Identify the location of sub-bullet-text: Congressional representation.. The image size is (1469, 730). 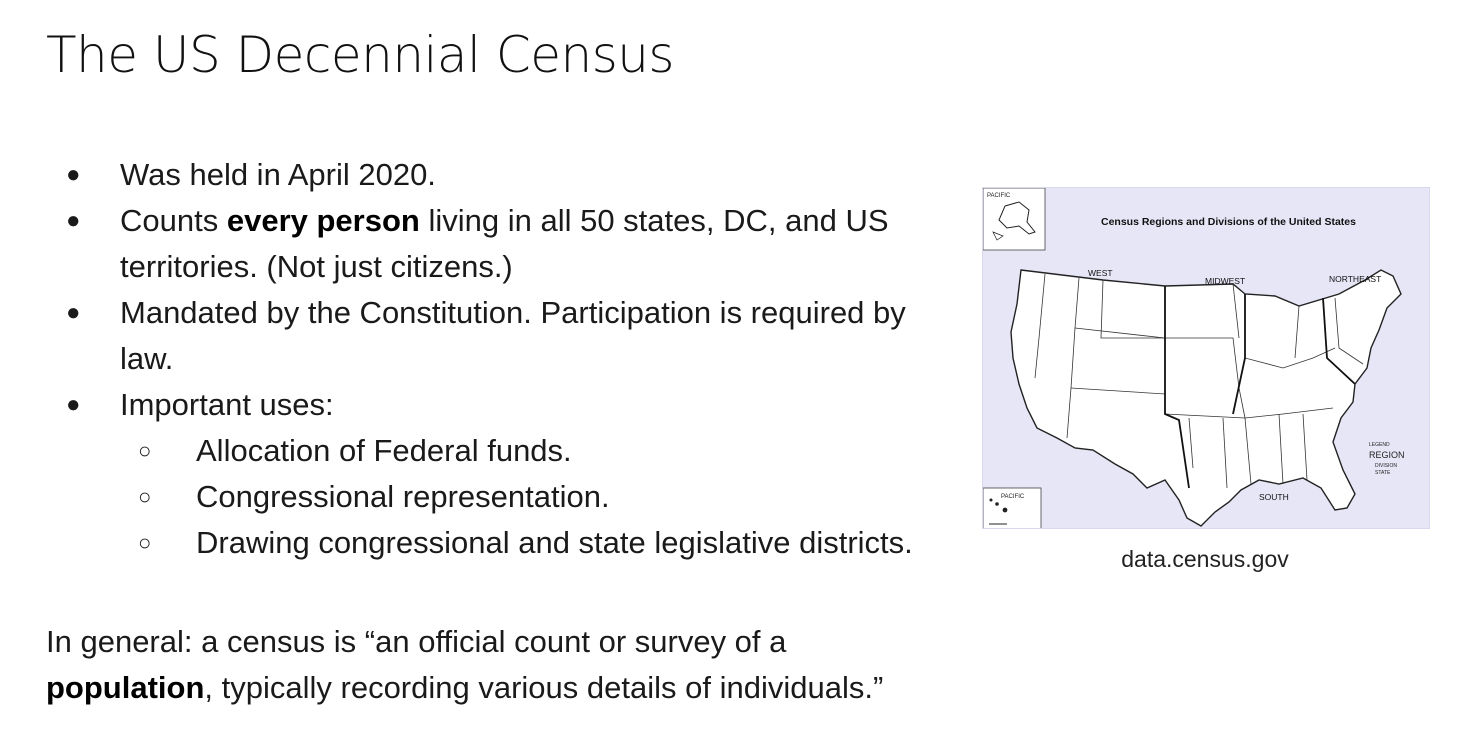
(403, 496).